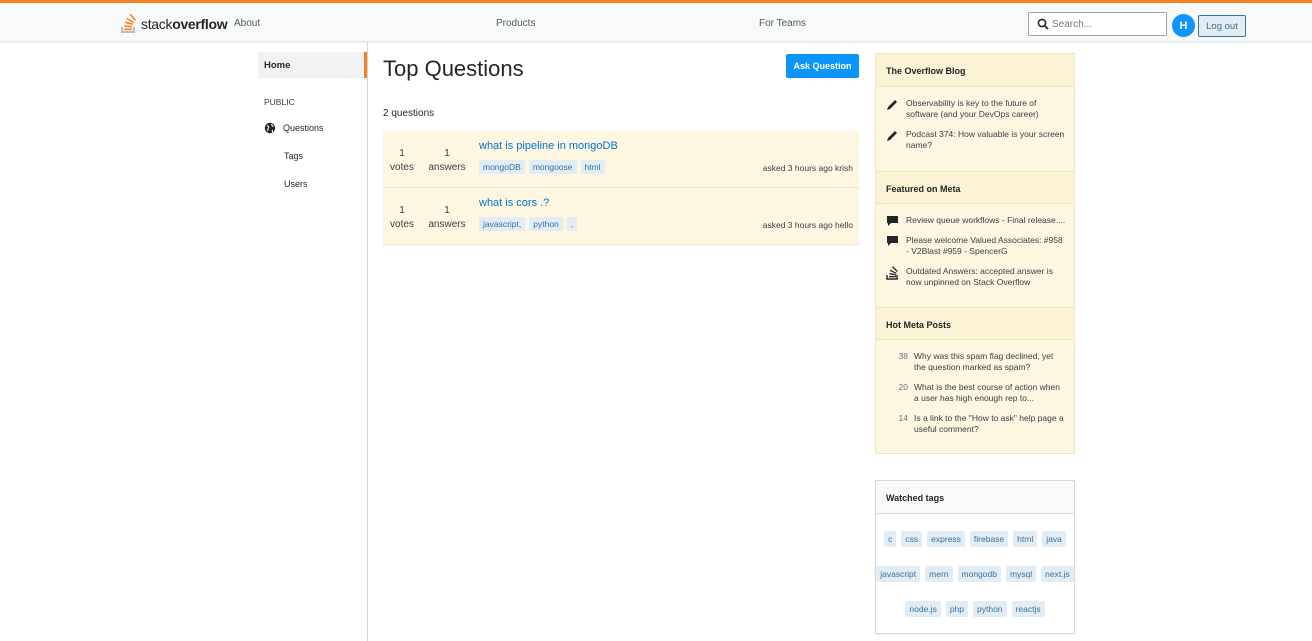 The image size is (1312, 641). What do you see at coordinates (975, 323) in the screenshot?
I see `hot-meta-header: Hot Meta Posts` at bounding box center [975, 323].